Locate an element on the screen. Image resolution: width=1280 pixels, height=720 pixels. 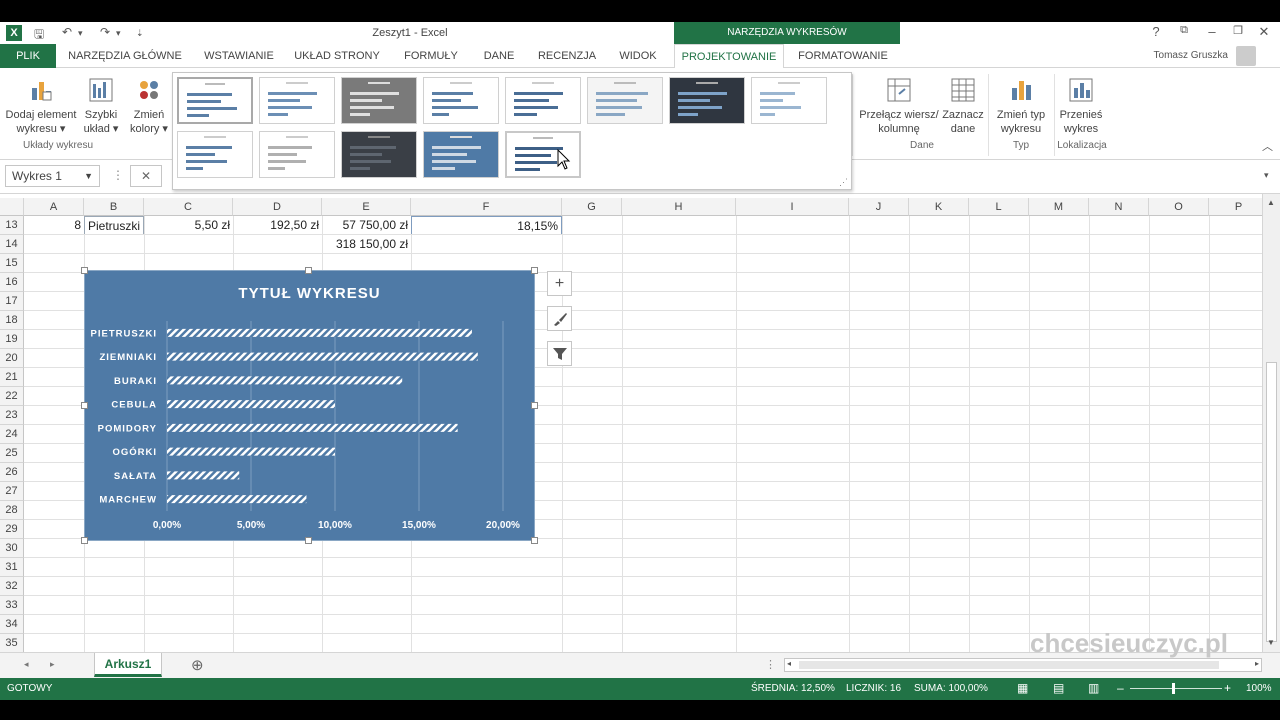
cell-d13: 192,50 zł is located at coordinates (277, 225).